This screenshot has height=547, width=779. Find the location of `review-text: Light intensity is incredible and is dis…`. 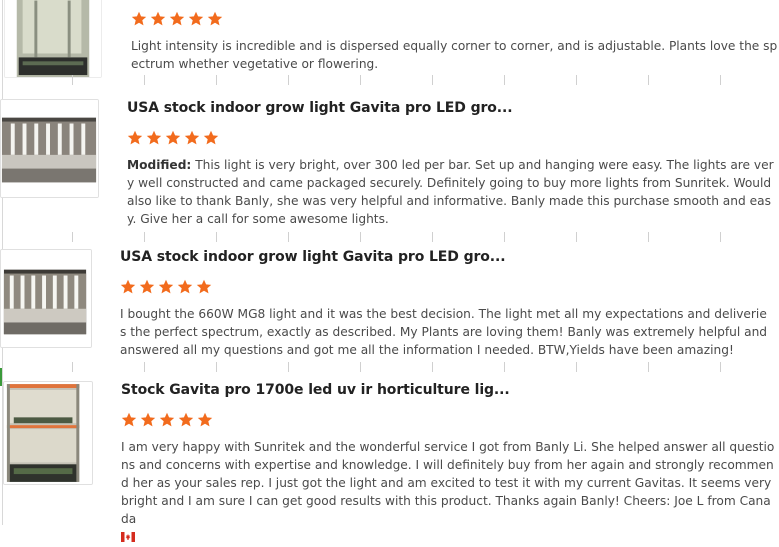

review-text: Light intensity is incredible and is dis… is located at coordinates (454, 55).